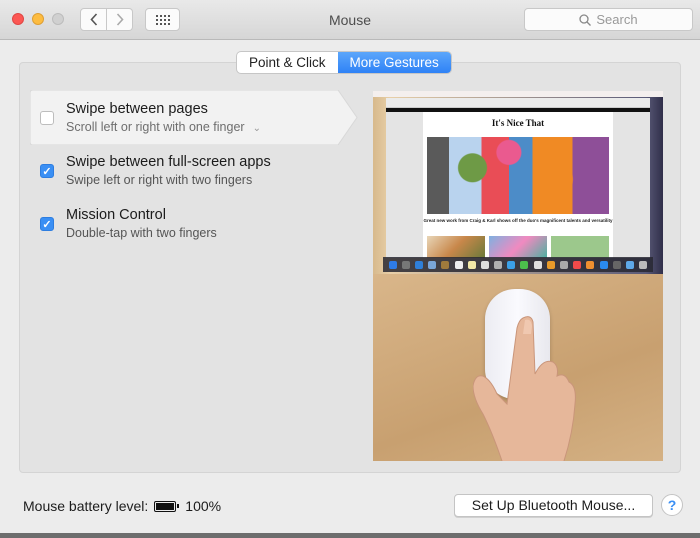  I want to click on option-subtitle: Swipe left or right with two fingers, so click(159, 180).